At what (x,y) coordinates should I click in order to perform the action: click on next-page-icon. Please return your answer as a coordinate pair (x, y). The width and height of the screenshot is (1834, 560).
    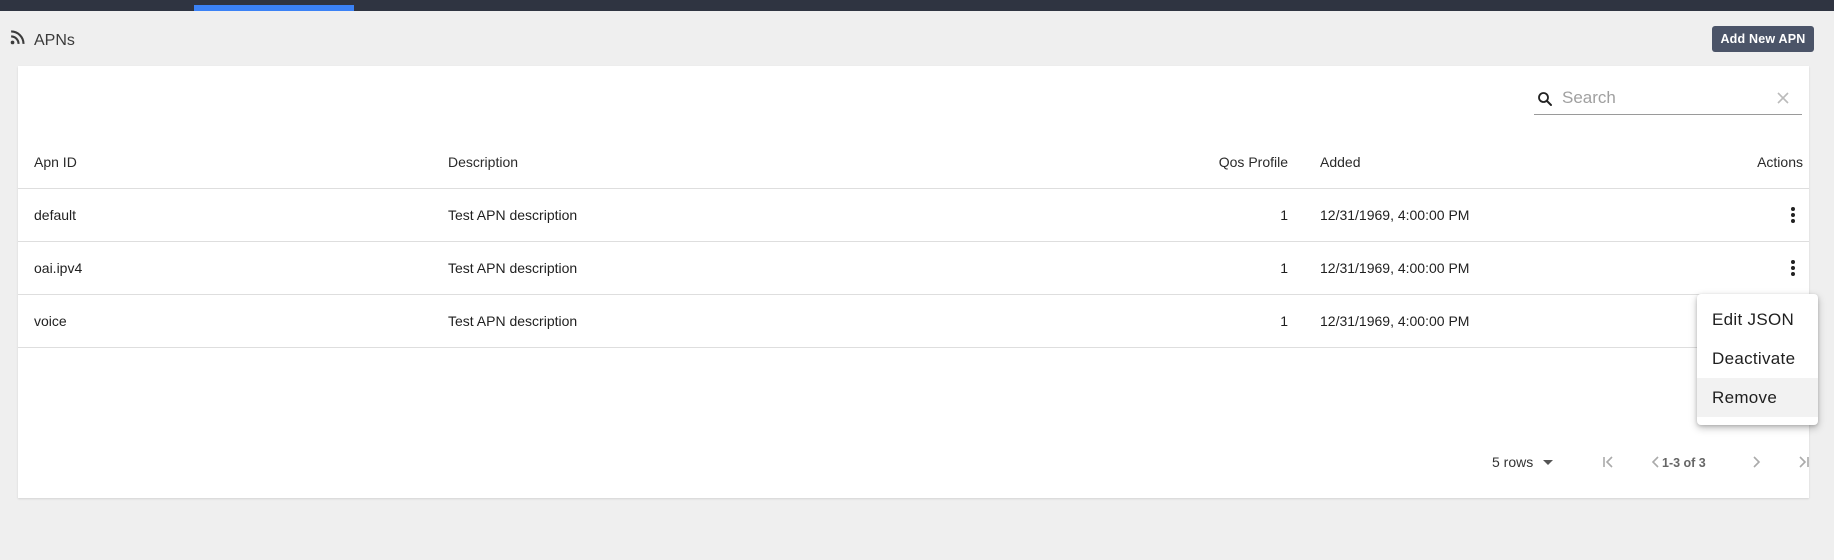
    Looking at the image, I should click on (1756, 462).